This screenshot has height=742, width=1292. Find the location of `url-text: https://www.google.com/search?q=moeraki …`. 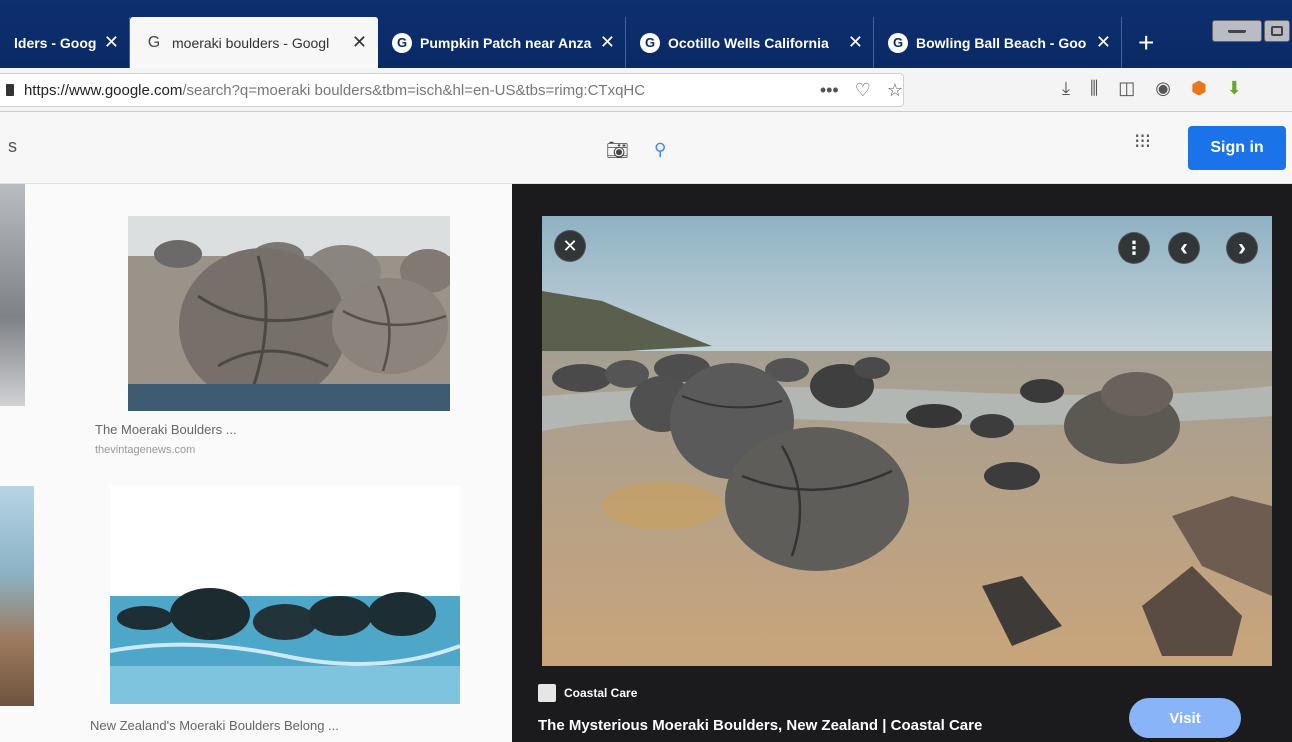

url-text: https://www.google.com/search?q=moeraki … is located at coordinates (402, 90).